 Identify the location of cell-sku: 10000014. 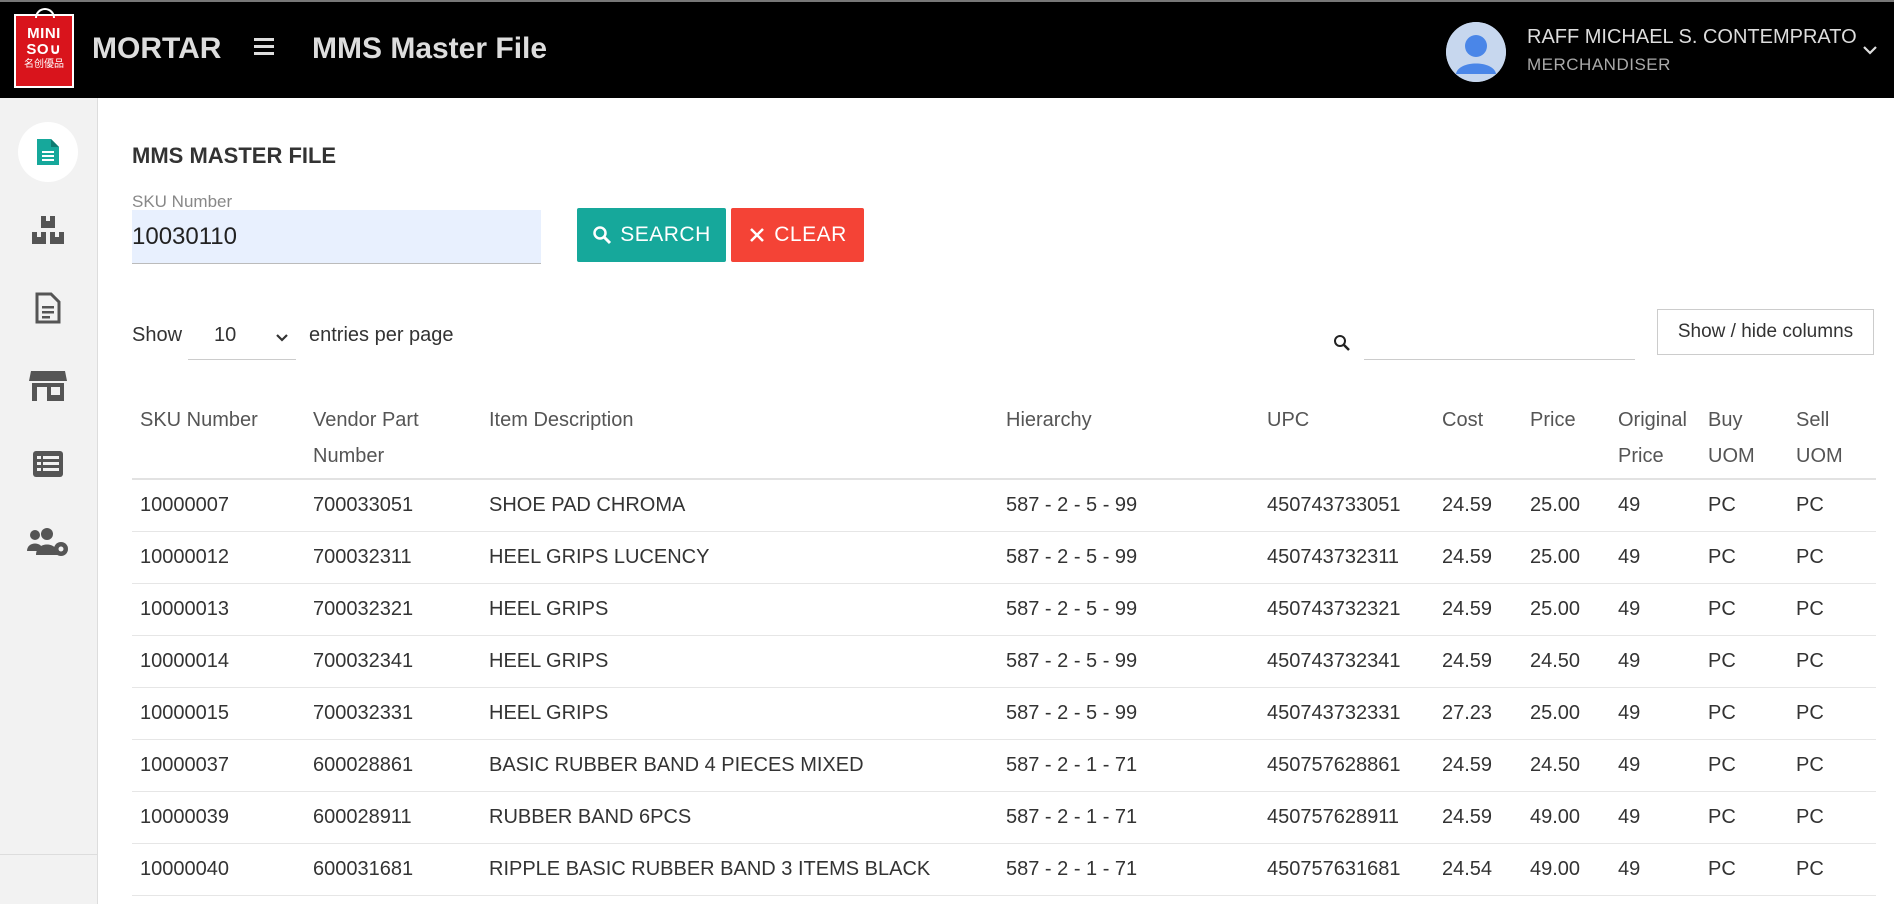
(184, 661).